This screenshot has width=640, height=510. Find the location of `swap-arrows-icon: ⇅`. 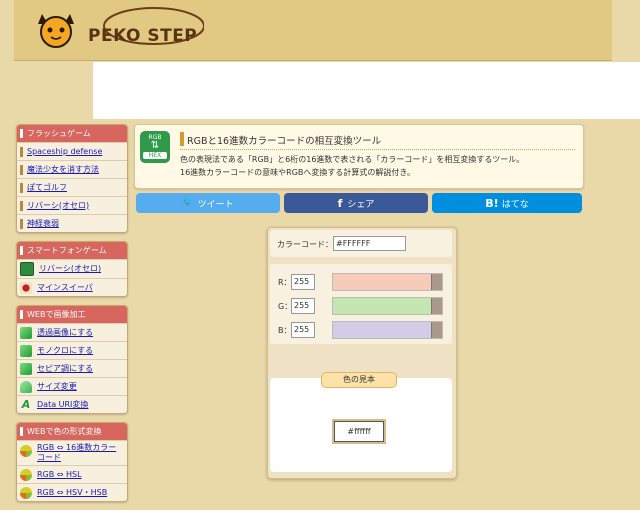

swap-arrows-icon: ⇅ is located at coordinates (155, 145).